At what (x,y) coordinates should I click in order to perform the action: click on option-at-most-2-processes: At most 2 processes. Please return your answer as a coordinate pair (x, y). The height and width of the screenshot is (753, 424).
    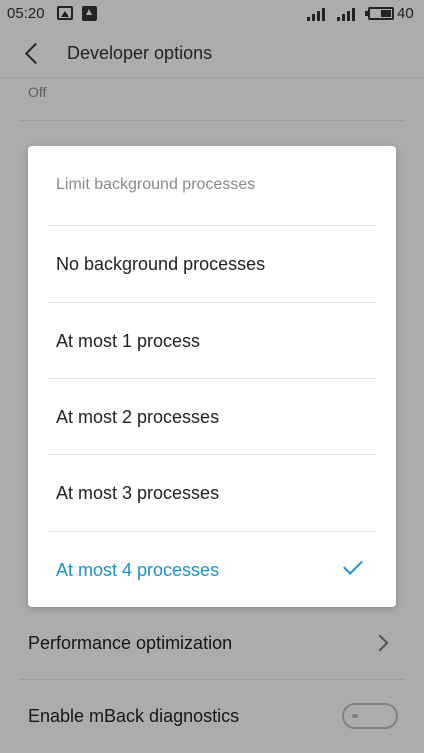
    Looking at the image, I should click on (212, 417).